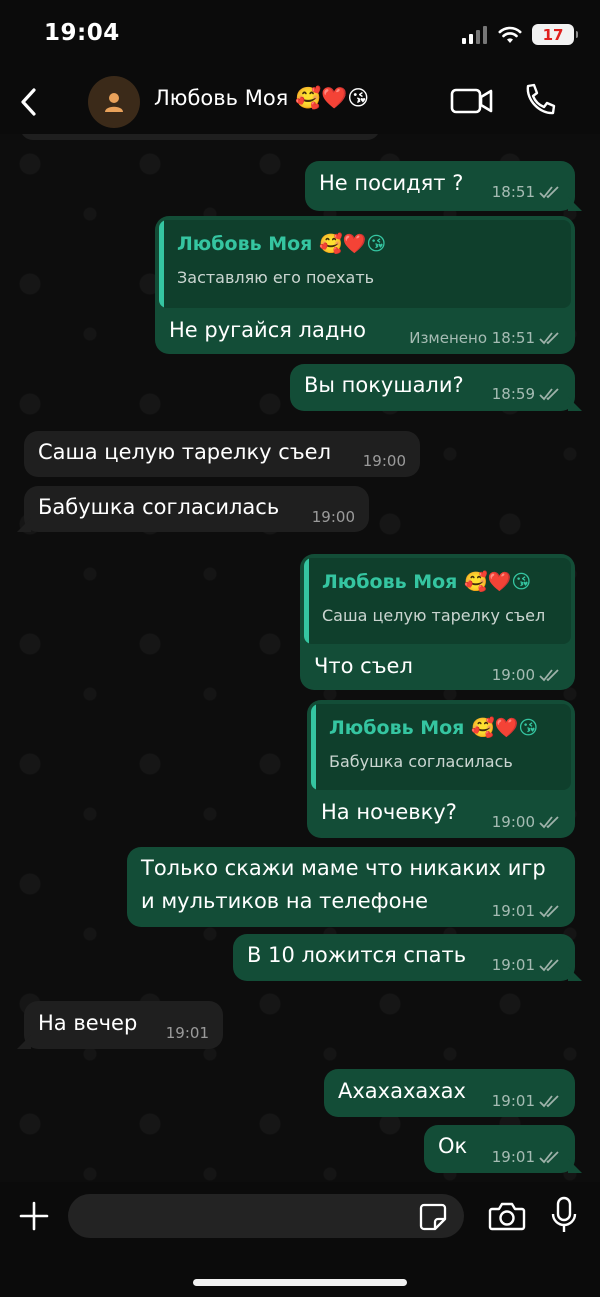 The height and width of the screenshot is (1297, 600). Describe the element at coordinates (474, 34) in the screenshot. I see `signal-icon` at that location.